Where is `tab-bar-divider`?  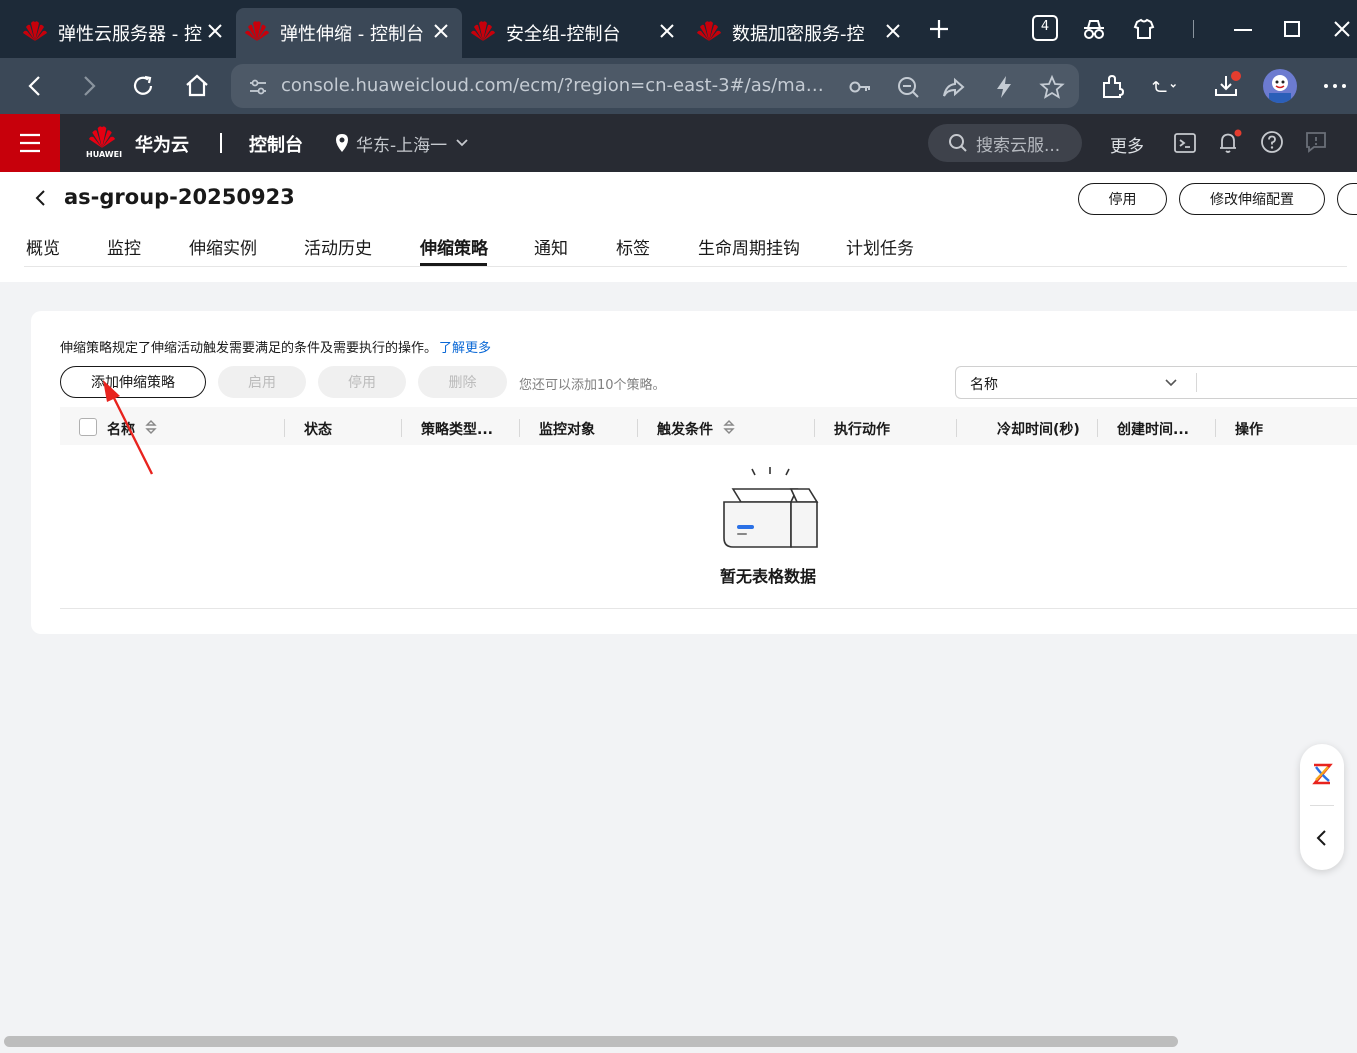 tab-bar-divider is located at coordinates (685, 266).